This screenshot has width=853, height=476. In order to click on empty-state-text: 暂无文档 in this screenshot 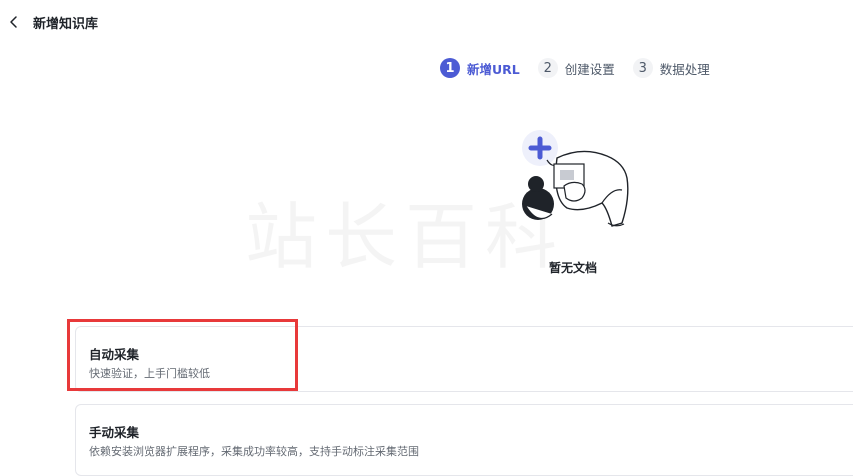, I will do `click(573, 268)`.